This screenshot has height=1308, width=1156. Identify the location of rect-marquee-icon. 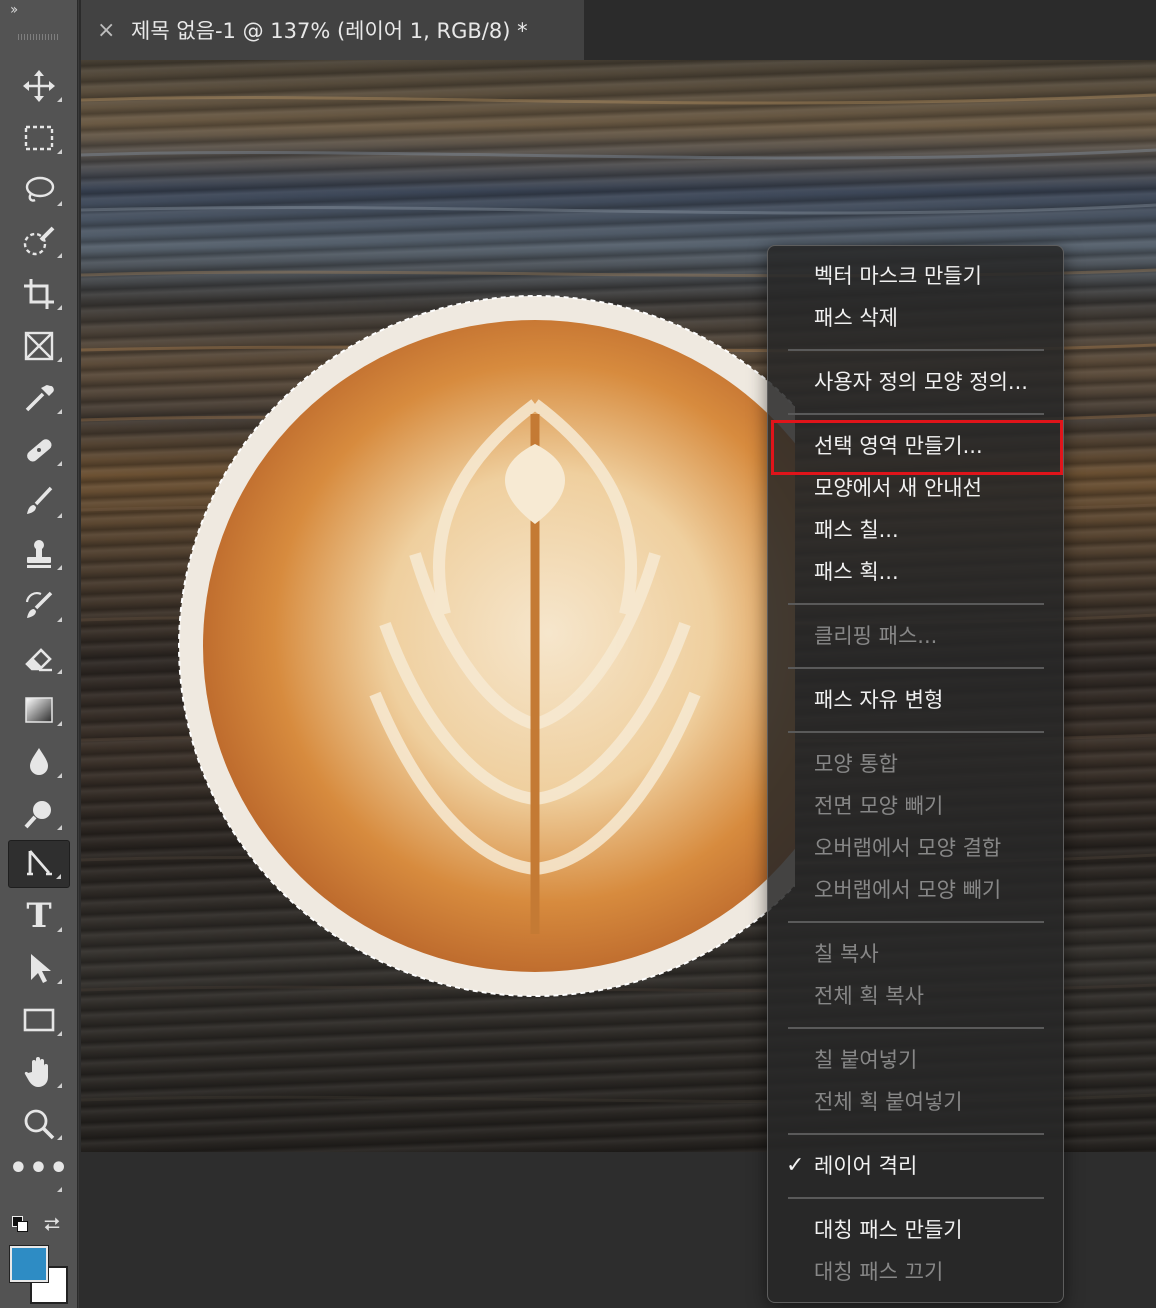
(39, 138).